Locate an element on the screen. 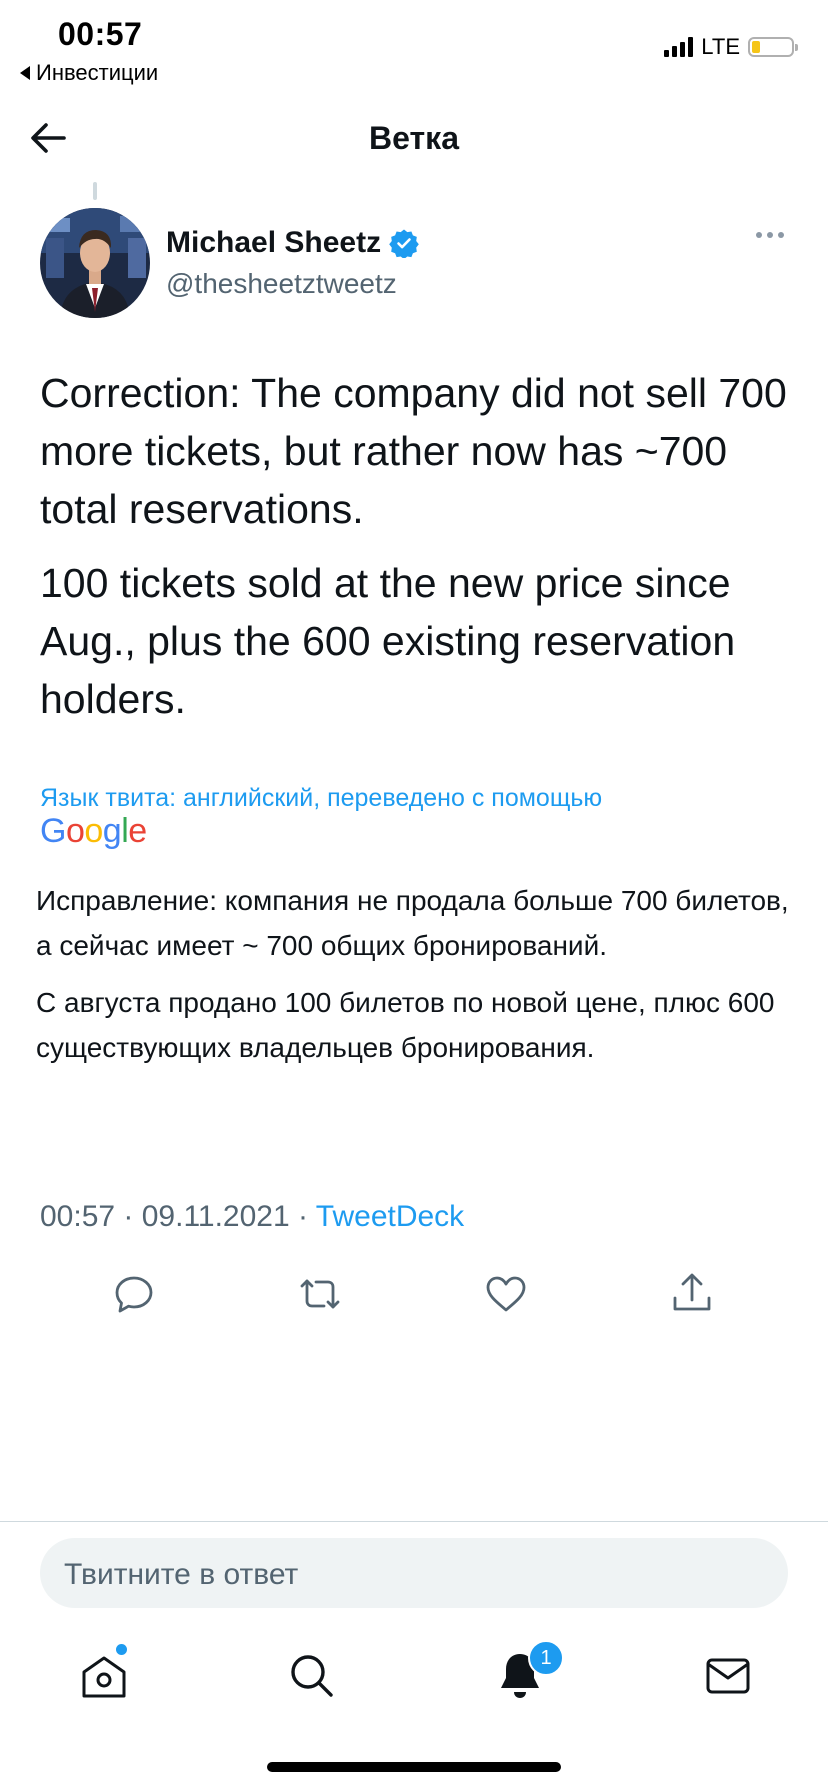 The height and width of the screenshot is (1792, 828). signal-icon is located at coordinates (679, 47).